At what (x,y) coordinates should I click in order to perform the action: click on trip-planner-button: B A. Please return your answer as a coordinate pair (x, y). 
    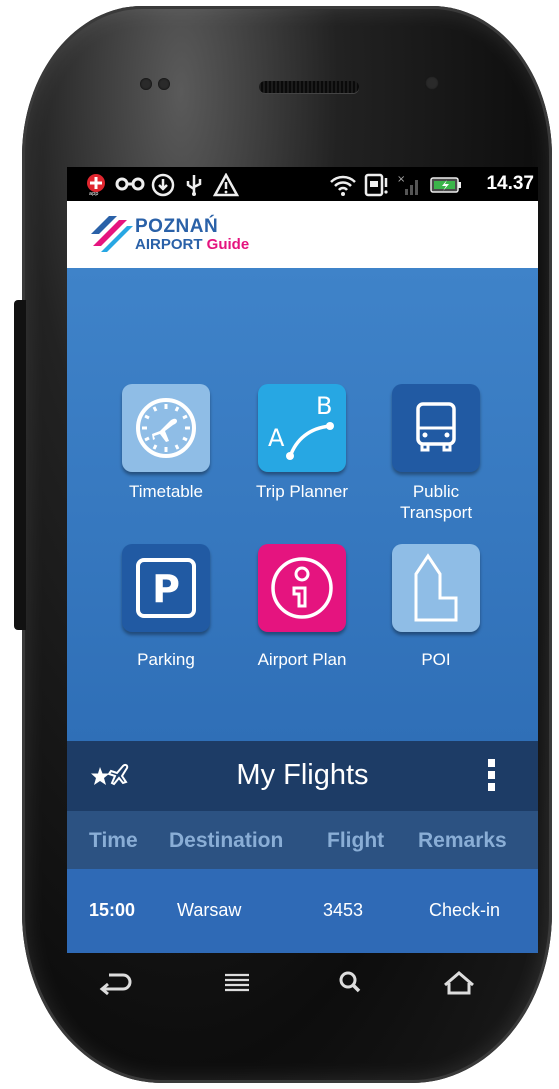
    Looking at the image, I should click on (302, 428).